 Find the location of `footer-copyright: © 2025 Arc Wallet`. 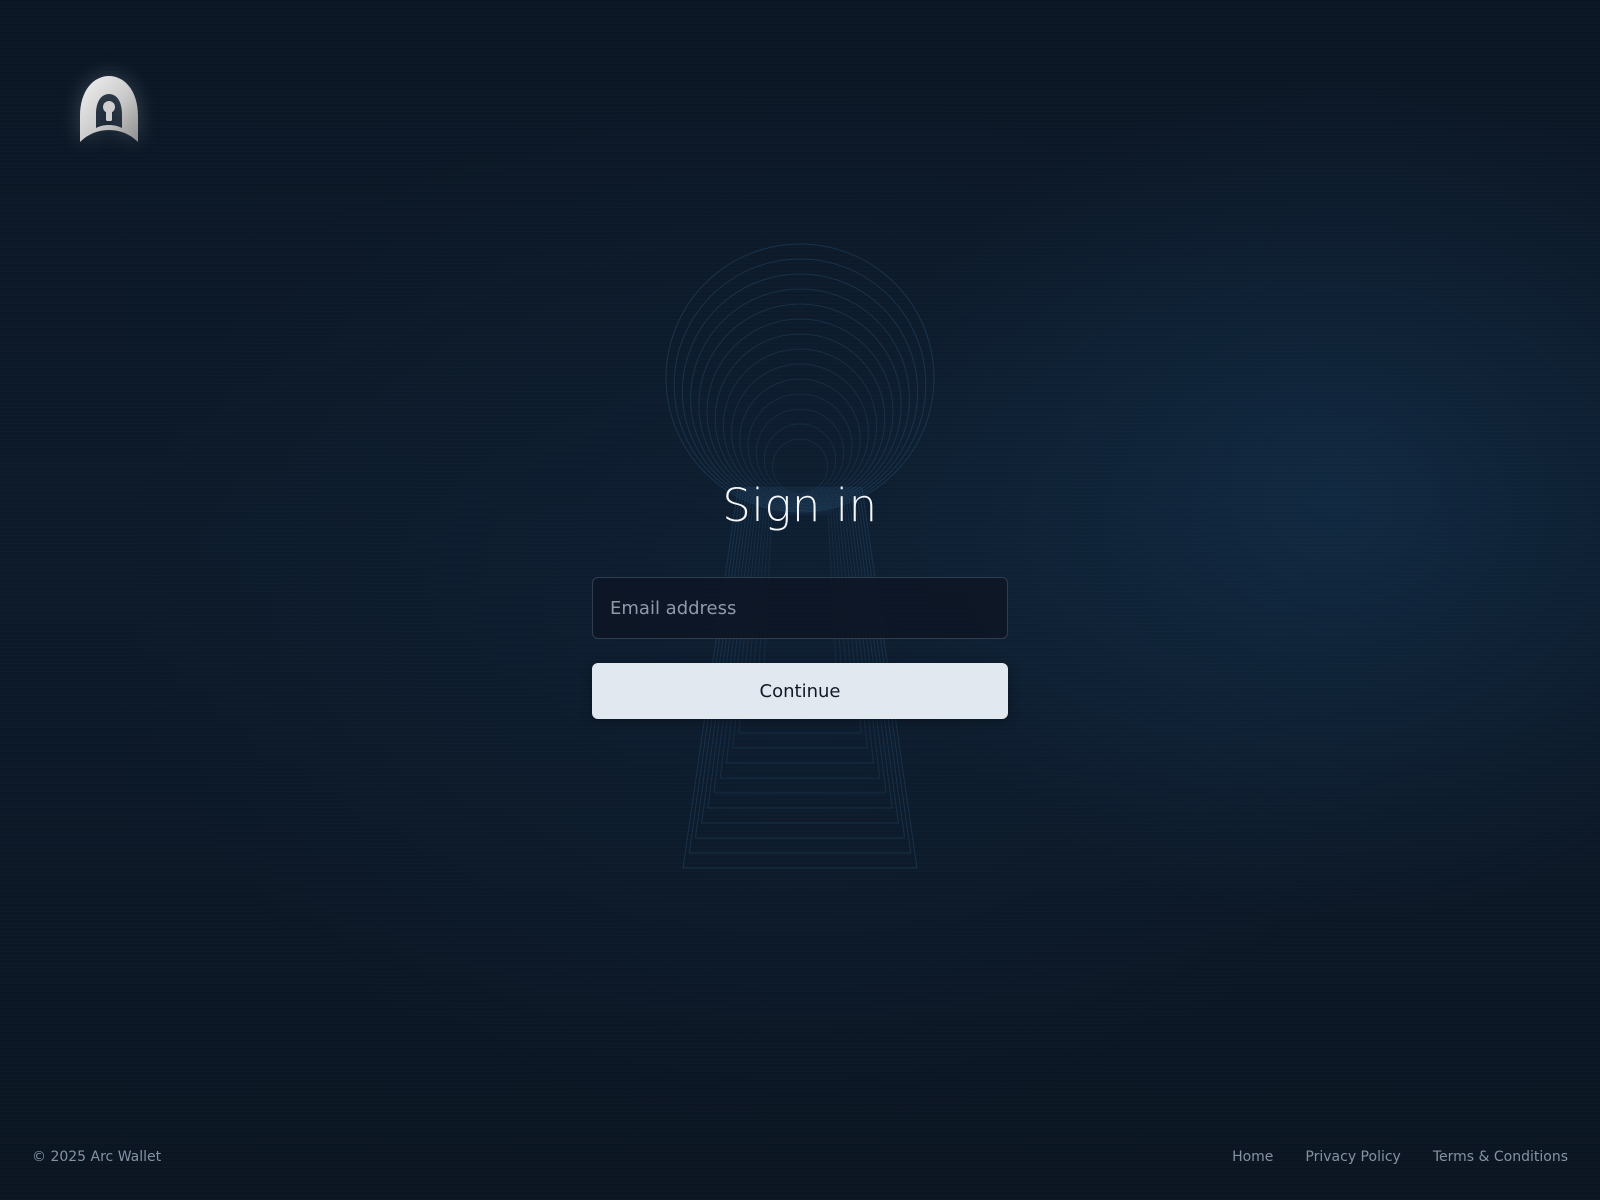

footer-copyright: © 2025 Arc Wallet is located at coordinates (97, 1157).